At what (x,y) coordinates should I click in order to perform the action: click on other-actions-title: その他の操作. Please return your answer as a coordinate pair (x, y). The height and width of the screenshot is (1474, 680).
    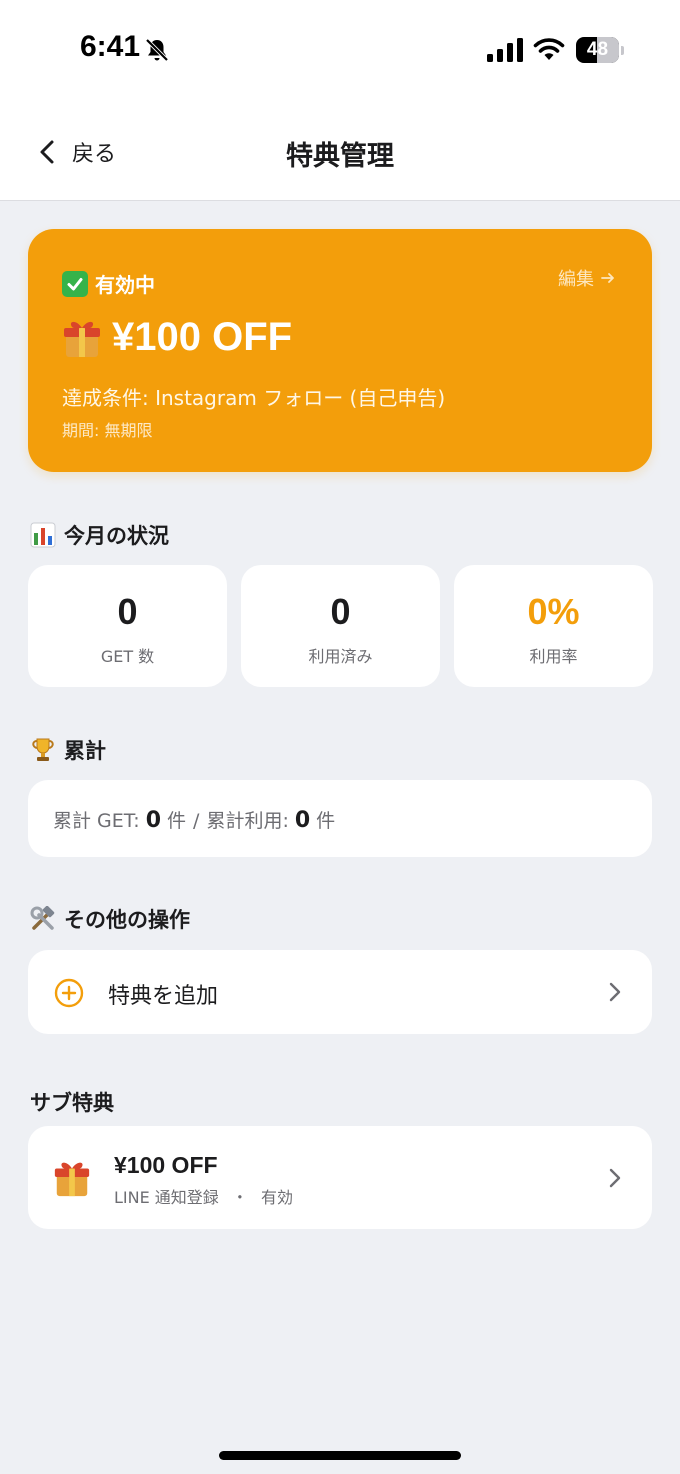
    Looking at the image, I should click on (127, 920).